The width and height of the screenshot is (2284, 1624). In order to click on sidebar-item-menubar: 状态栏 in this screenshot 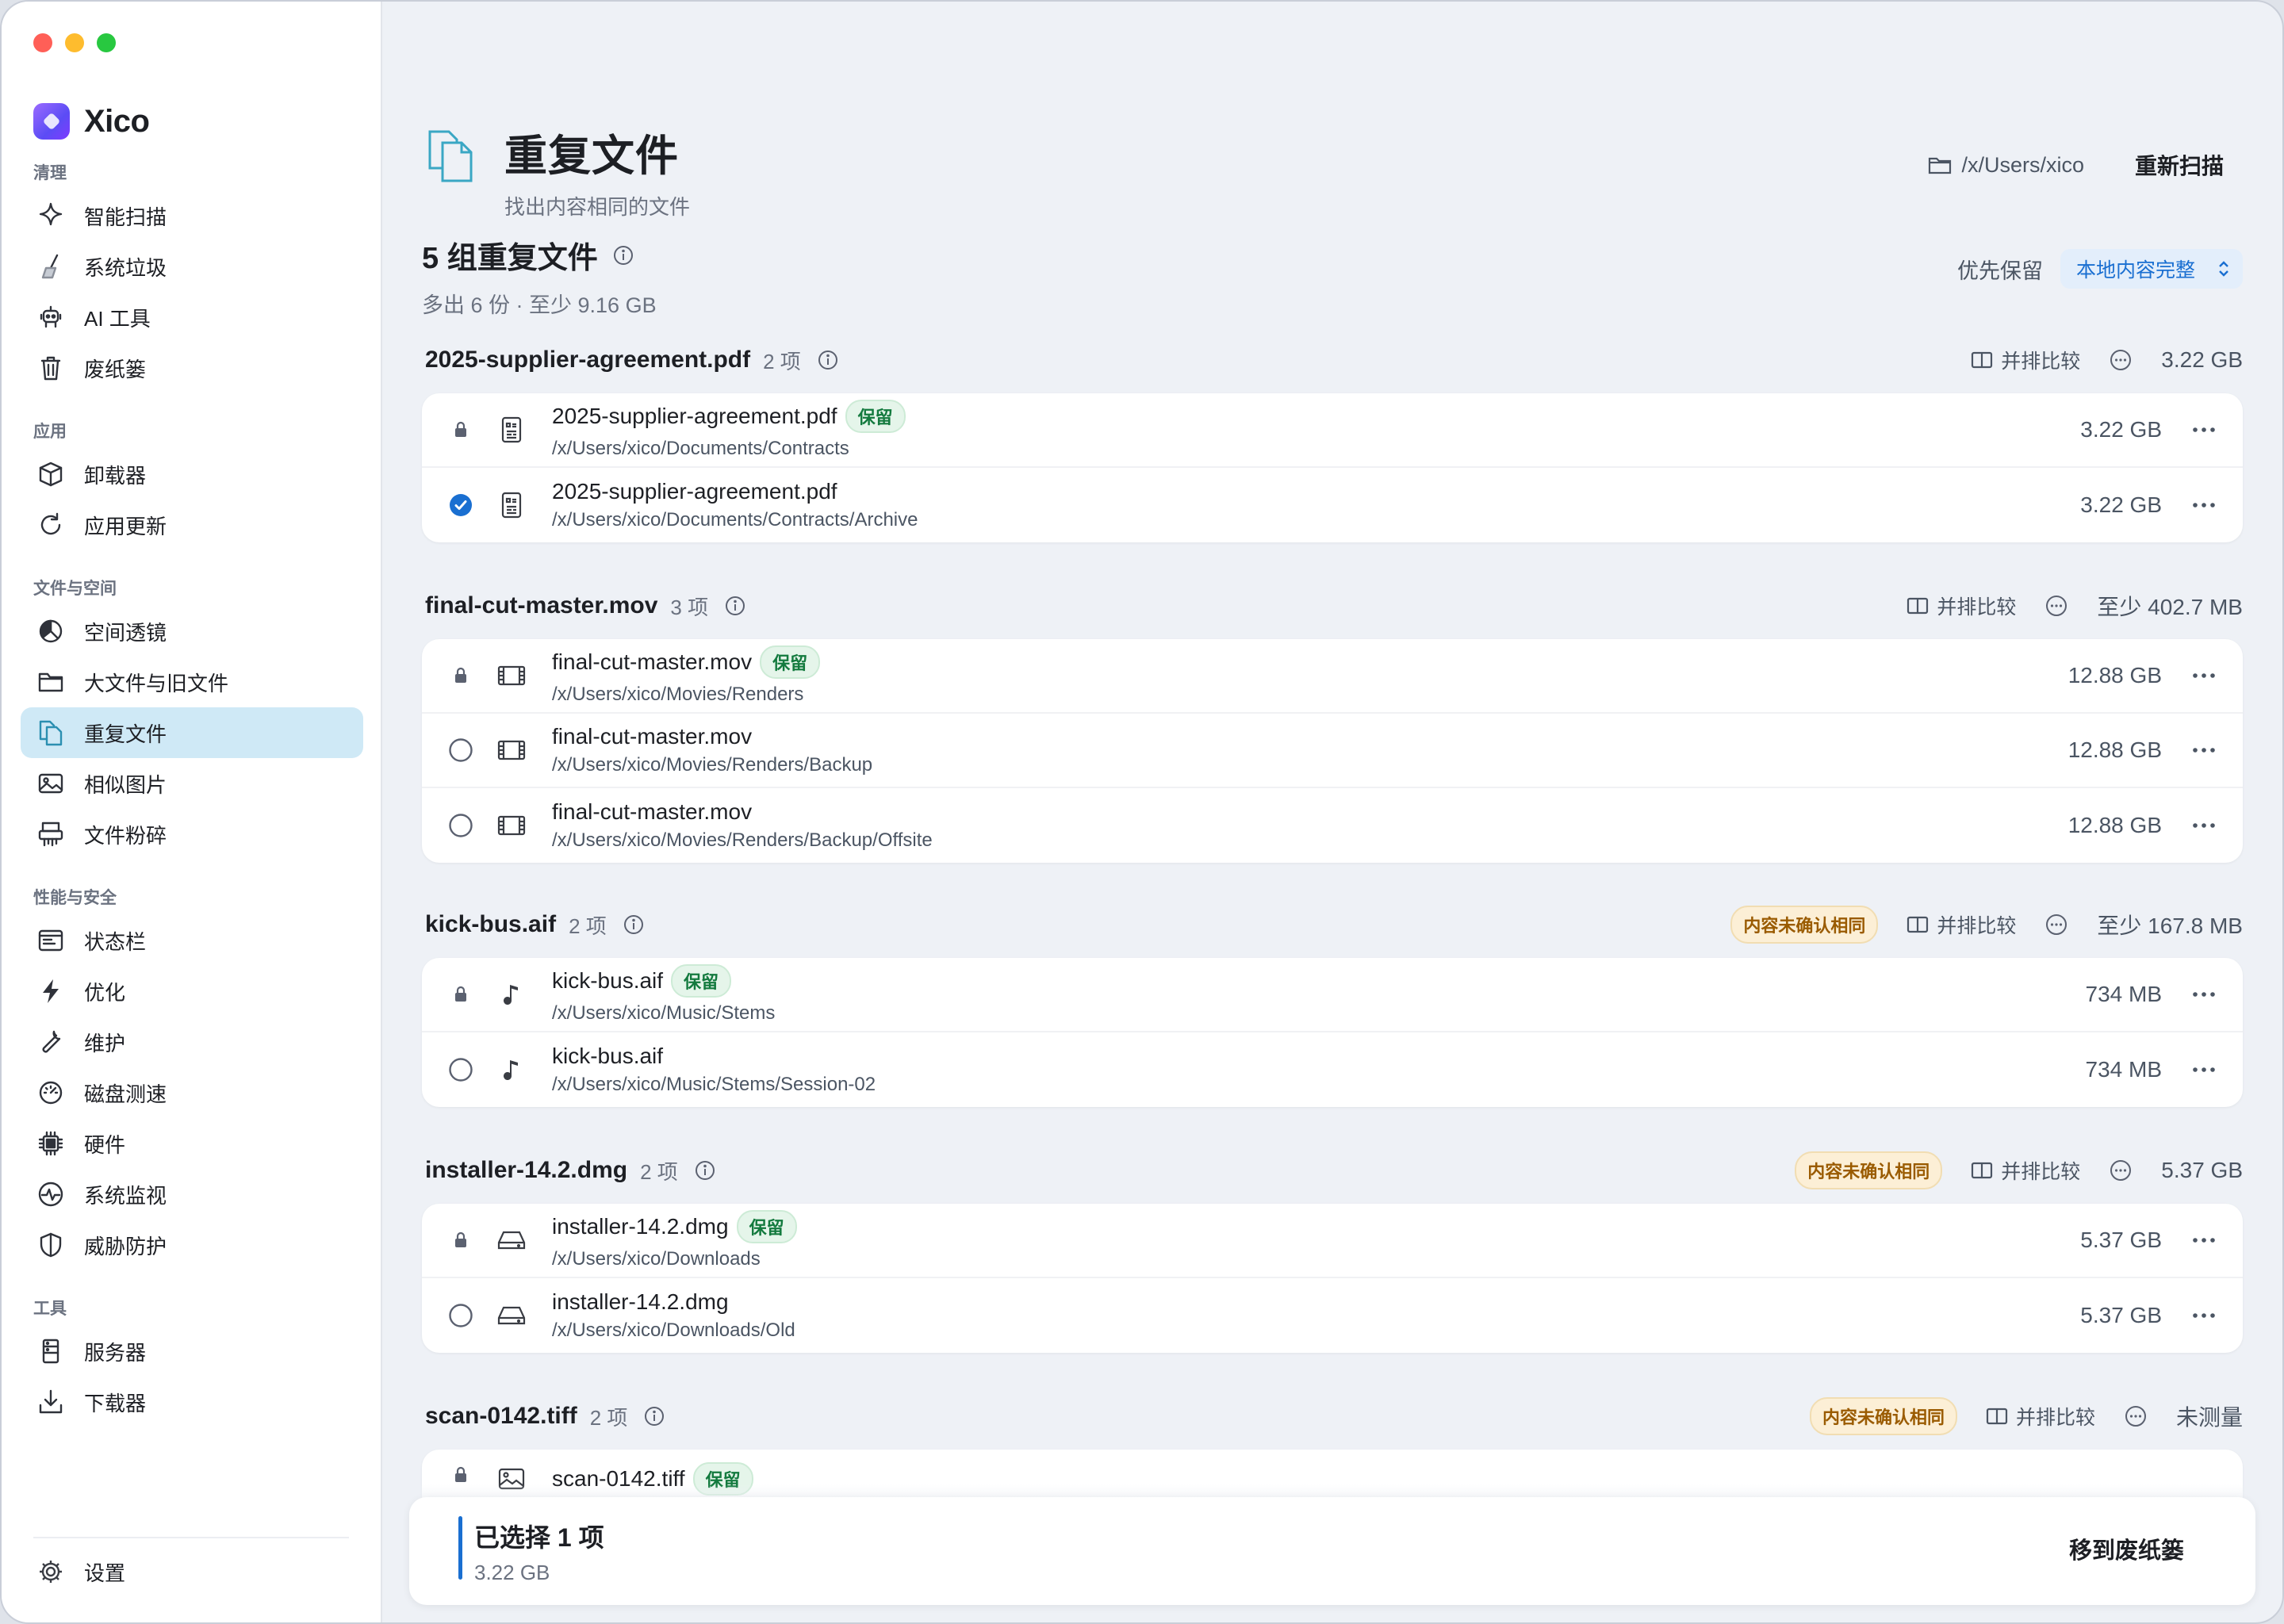, I will do `click(192, 940)`.